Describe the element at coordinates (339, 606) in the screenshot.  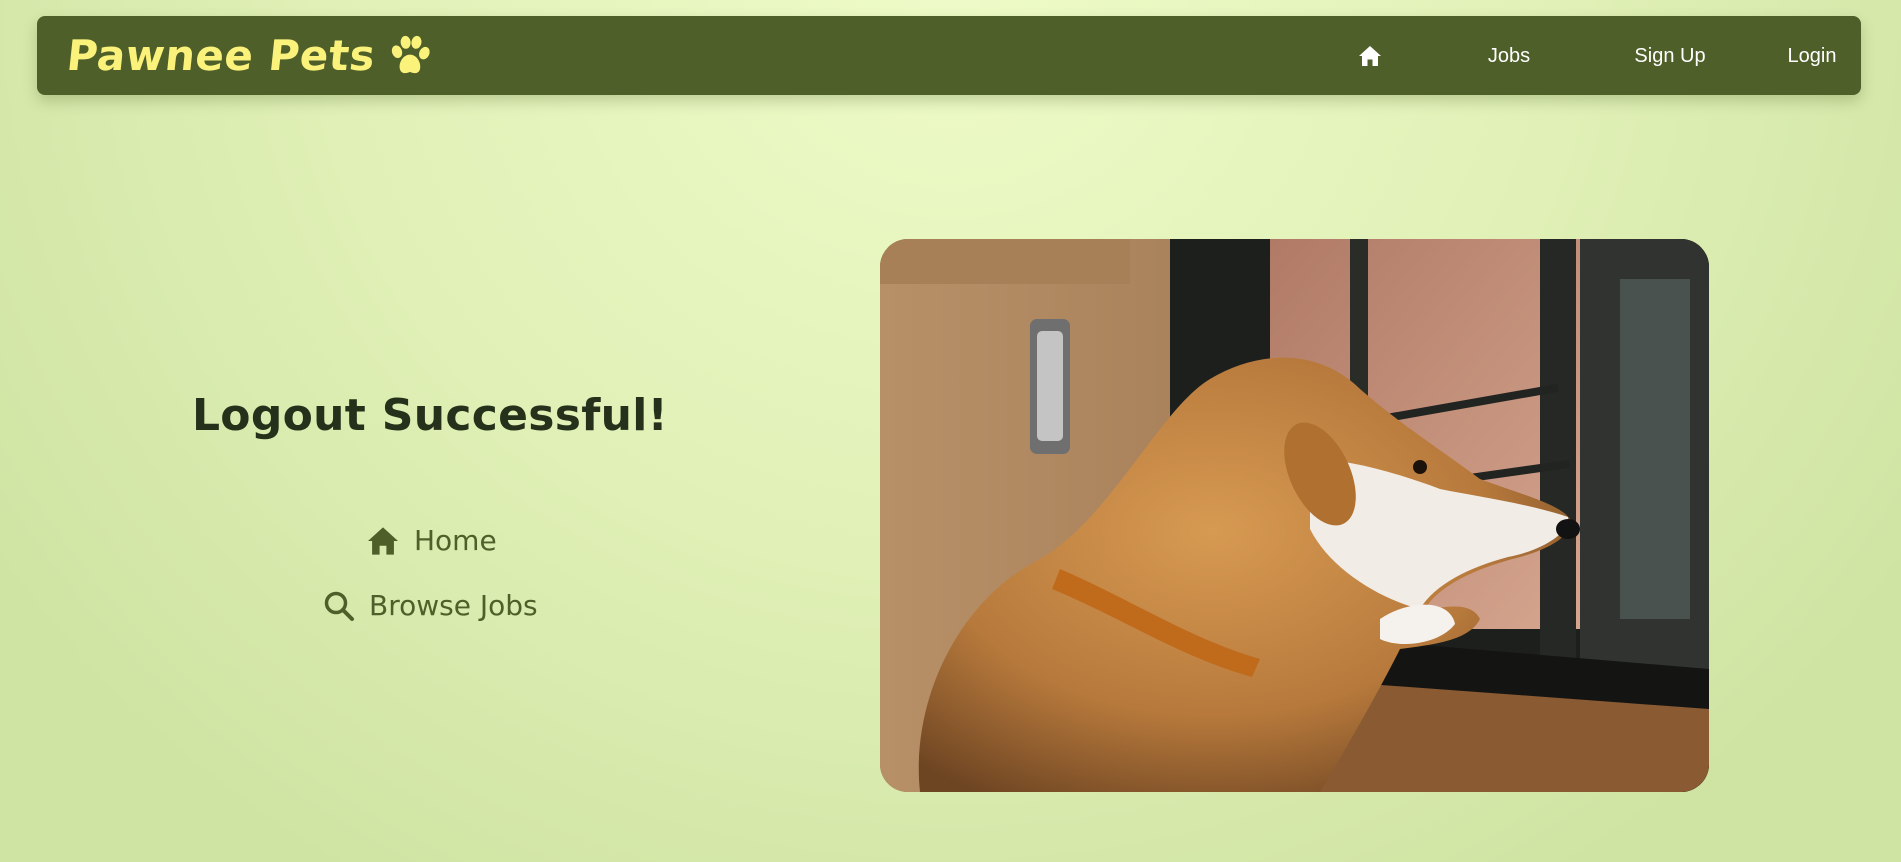
I see `search-icon` at that location.